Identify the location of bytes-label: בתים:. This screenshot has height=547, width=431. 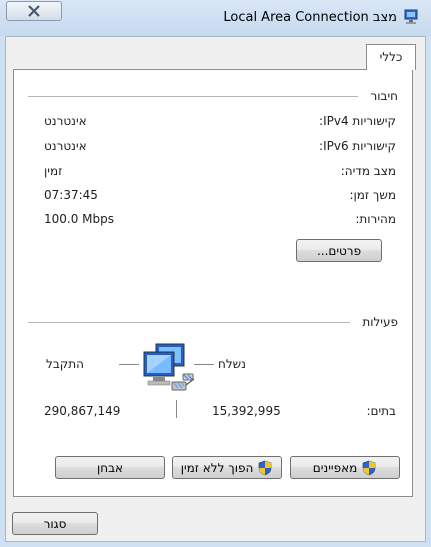
(381, 411).